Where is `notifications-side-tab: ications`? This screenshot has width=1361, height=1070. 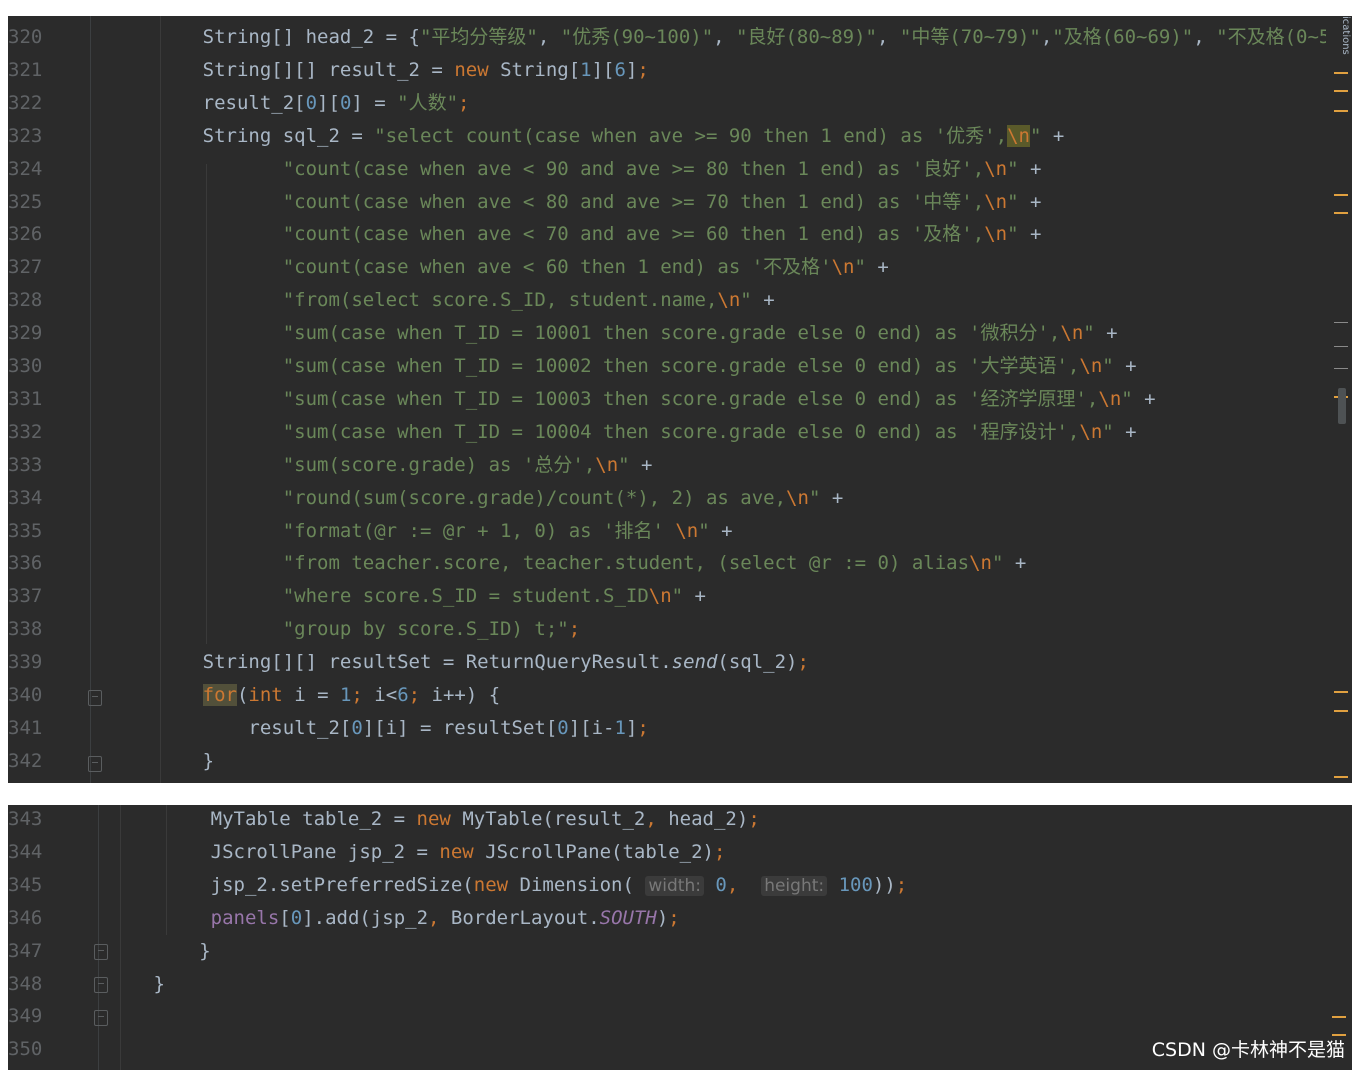 notifications-side-tab: ications is located at coordinates (1343, 38).